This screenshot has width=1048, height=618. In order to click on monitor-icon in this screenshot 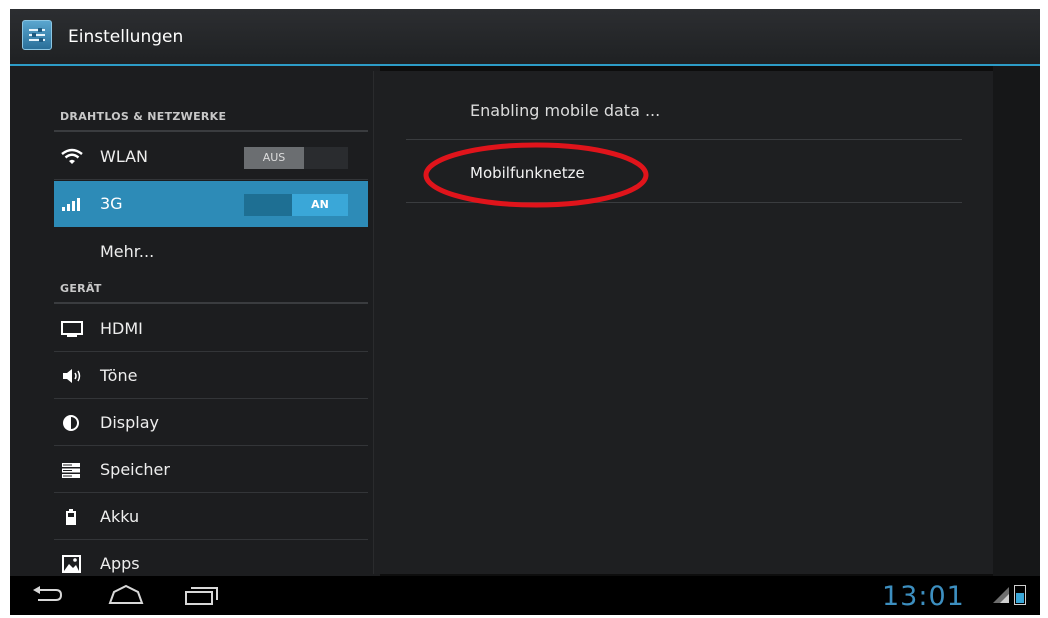, I will do `click(72, 329)`.